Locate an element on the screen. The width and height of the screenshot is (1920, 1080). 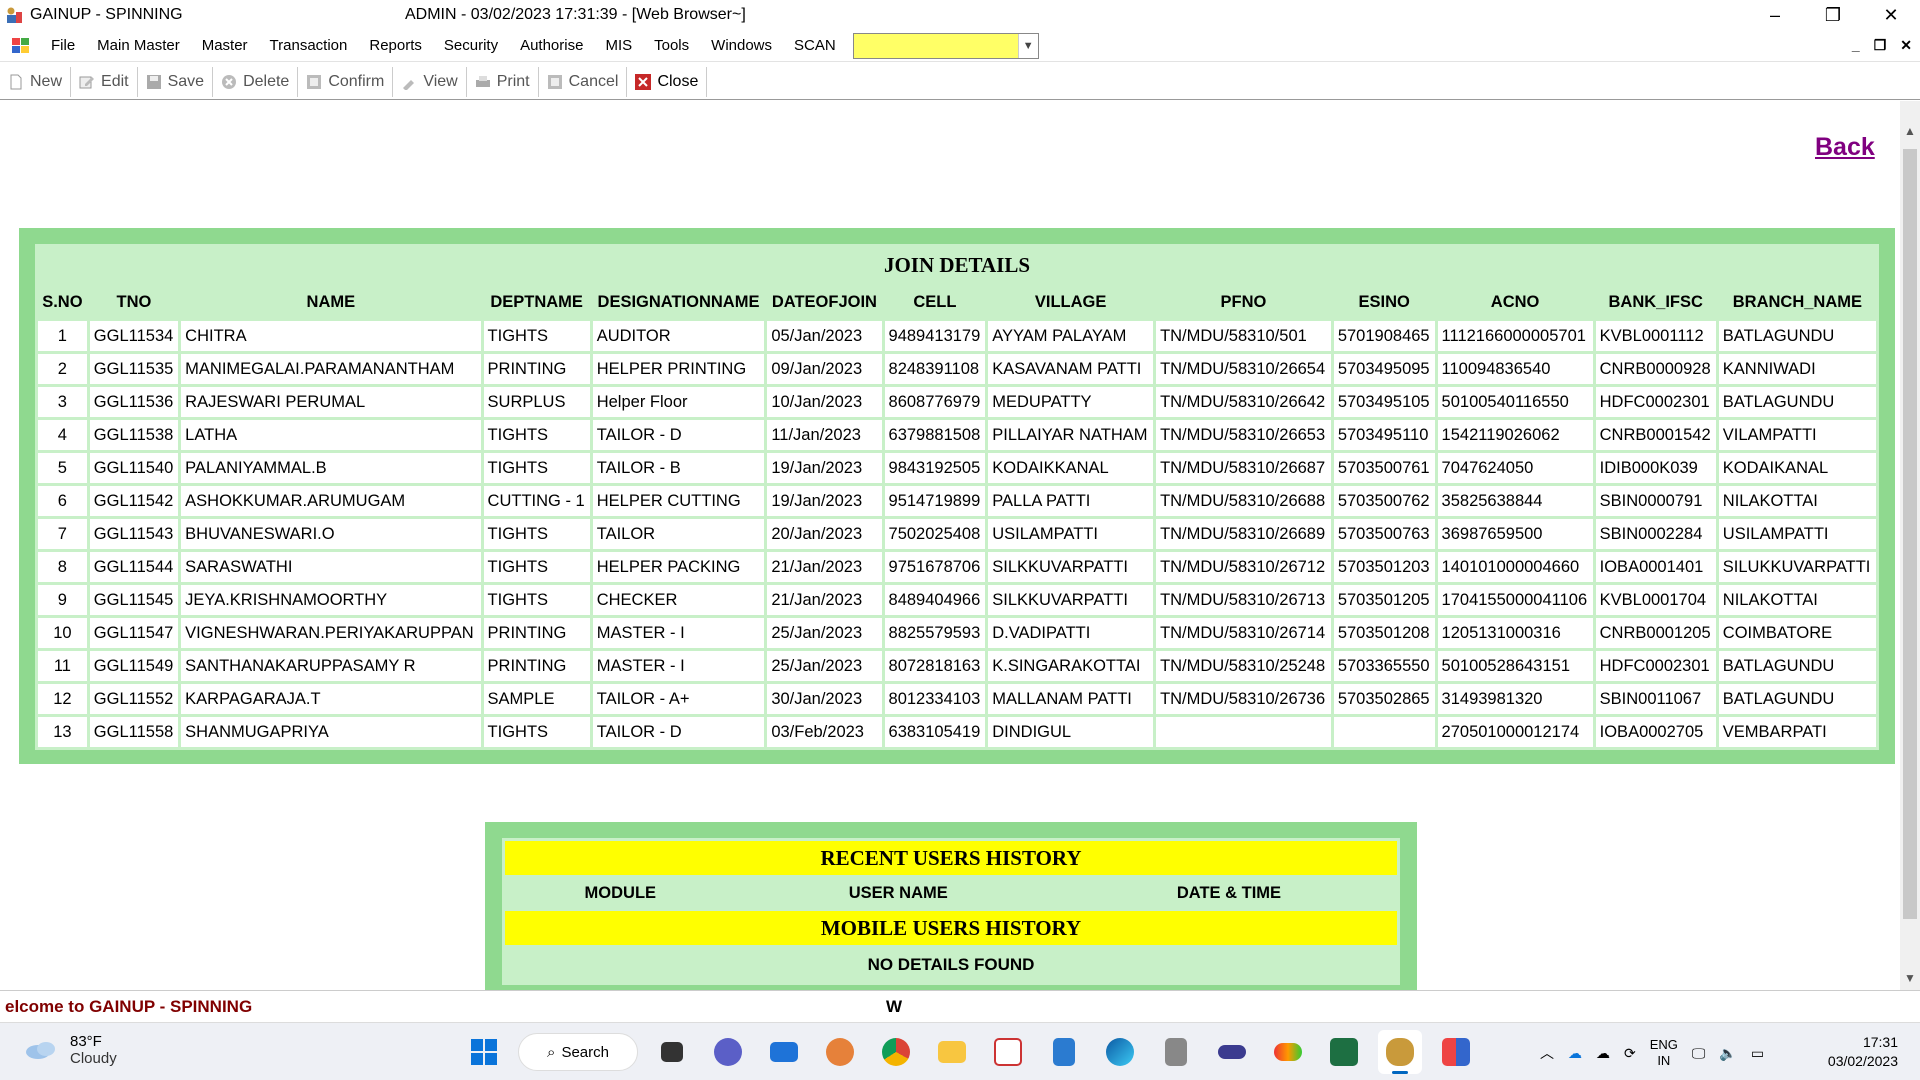
cell-tno: GGL11534 is located at coordinates (134, 336).